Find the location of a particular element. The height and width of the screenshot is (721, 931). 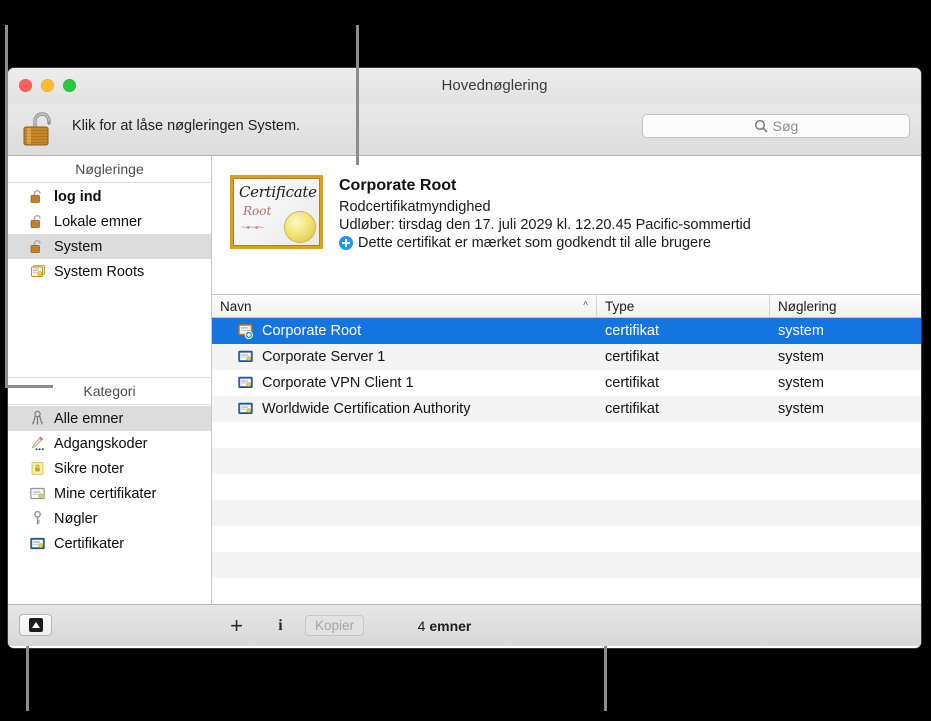

sidebar-item-label: Nøgler is located at coordinates (76, 518).